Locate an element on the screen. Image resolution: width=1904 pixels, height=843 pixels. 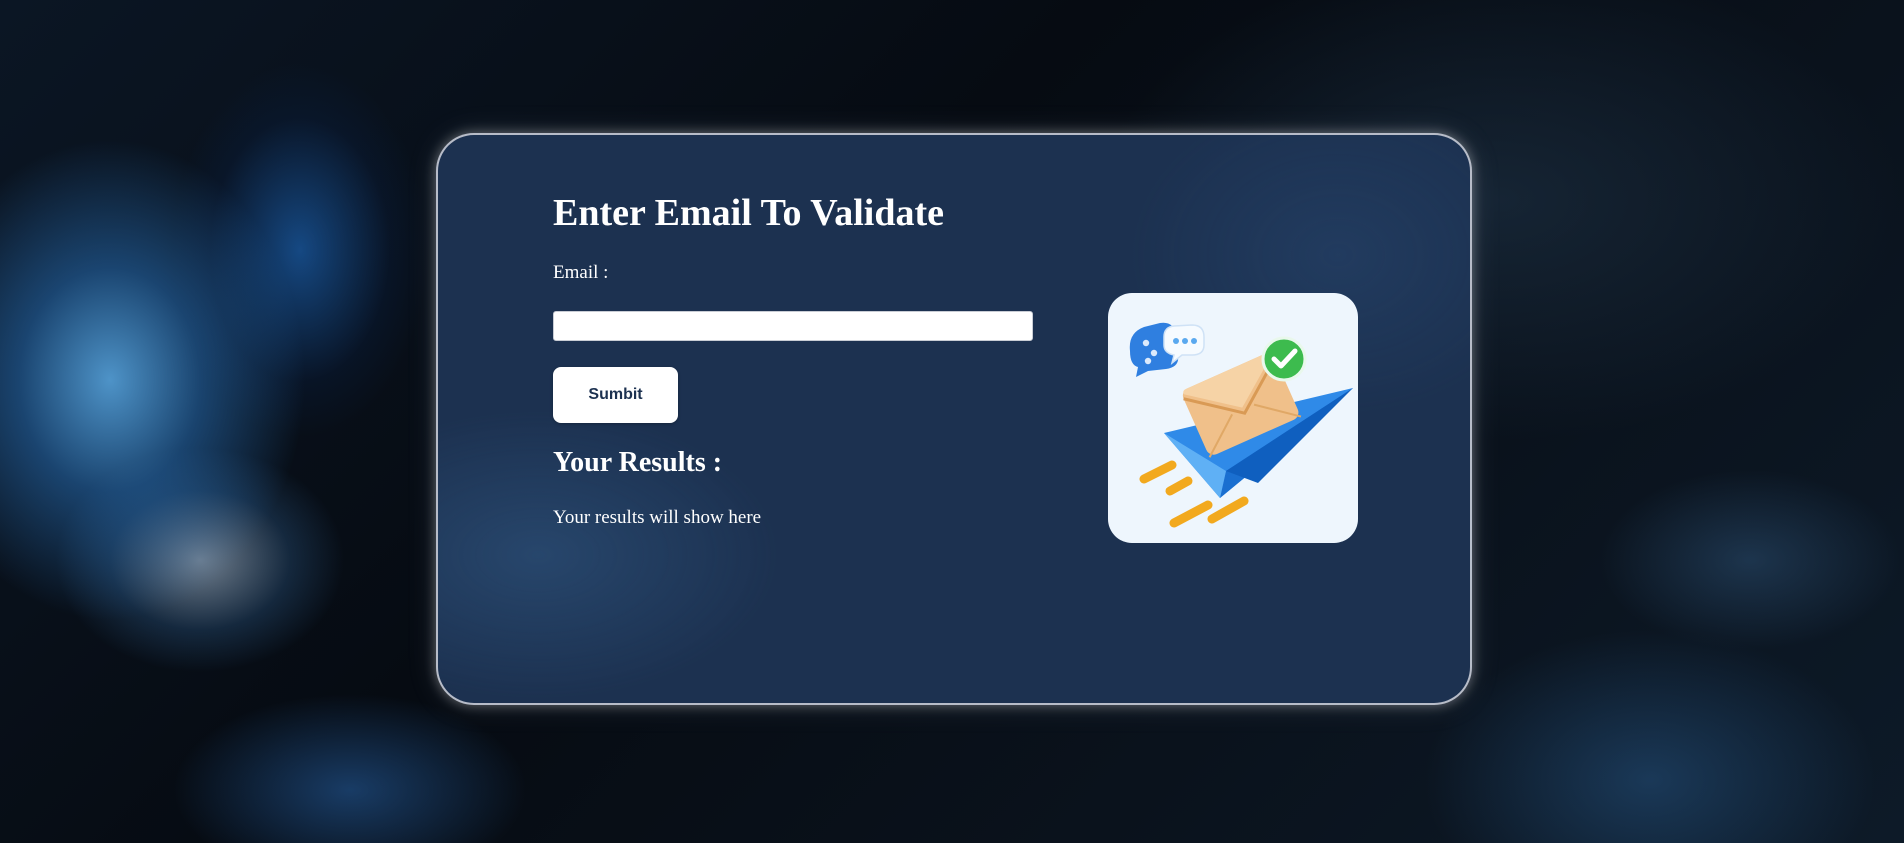
check-badge-icon is located at coordinates (1284, 359).